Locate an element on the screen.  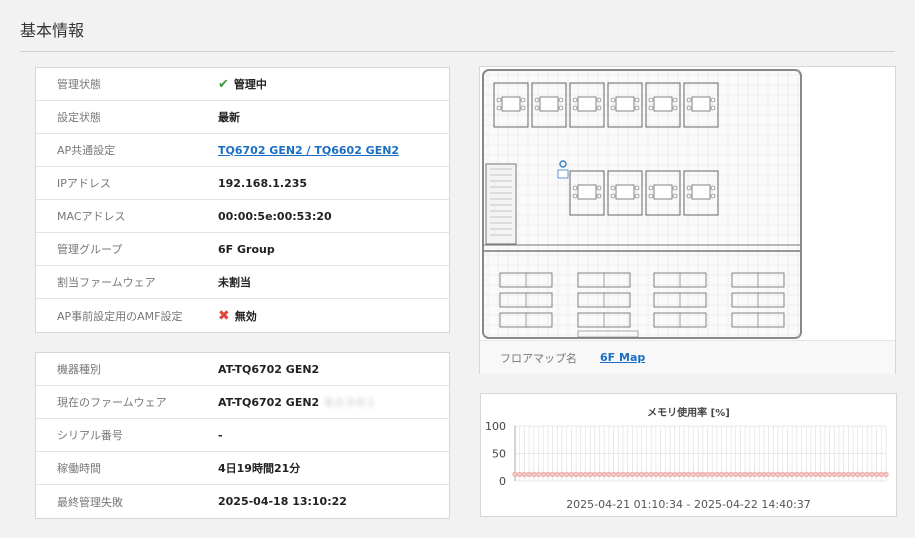
value-text: 6F Group is located at coordinates (246, 249).